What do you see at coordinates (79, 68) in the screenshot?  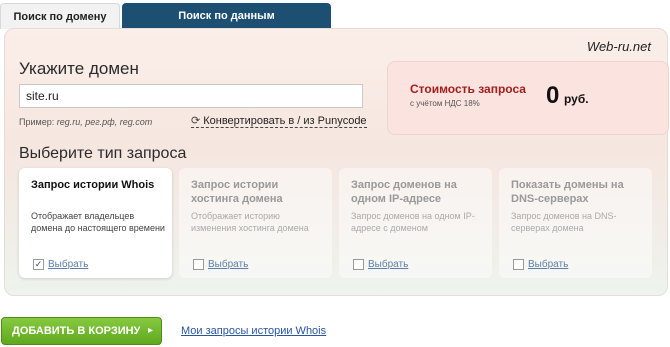 I see `domain-label: Укажите домен` at bounding box center [79, 68].